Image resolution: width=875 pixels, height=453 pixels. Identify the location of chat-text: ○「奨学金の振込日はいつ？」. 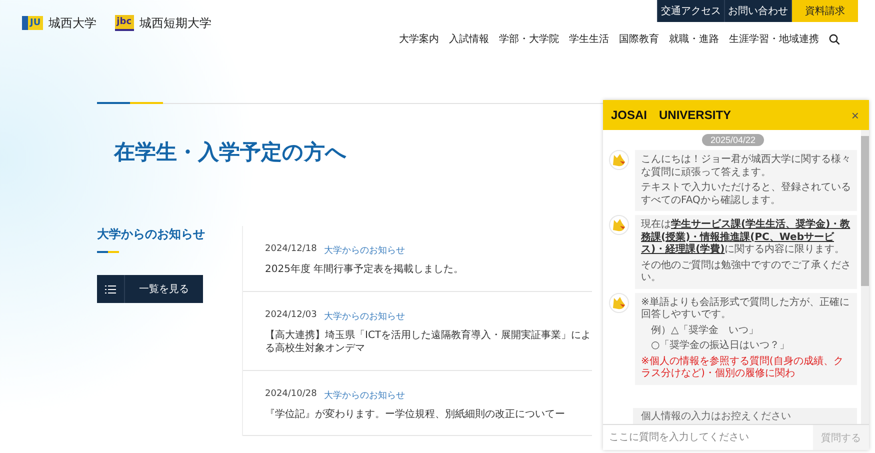
(720, 346).